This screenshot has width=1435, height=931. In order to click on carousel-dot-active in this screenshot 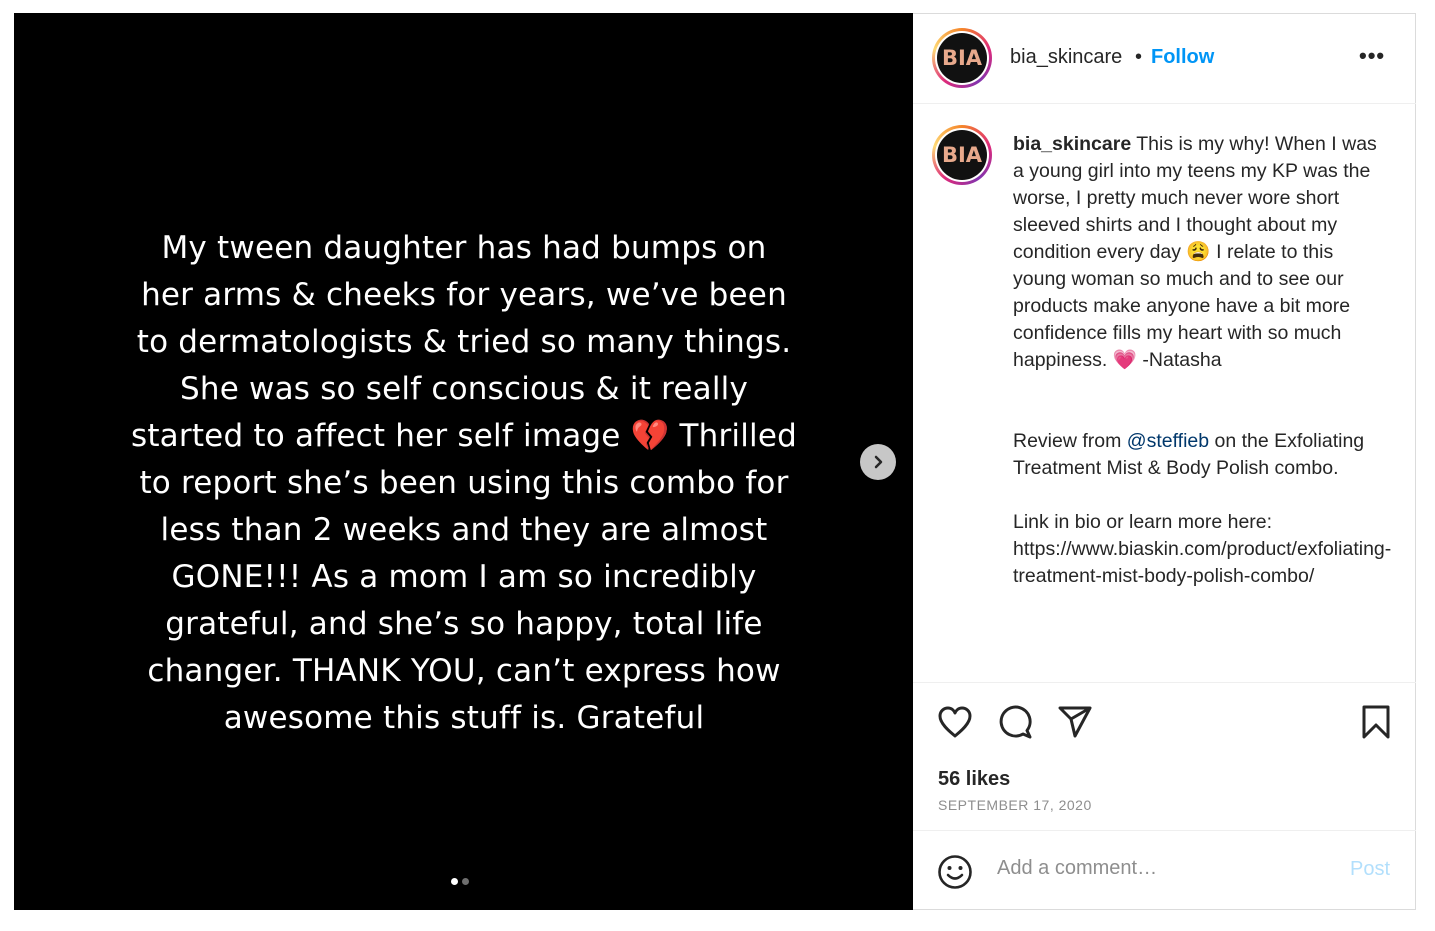, I will do `click(454, 881)`.